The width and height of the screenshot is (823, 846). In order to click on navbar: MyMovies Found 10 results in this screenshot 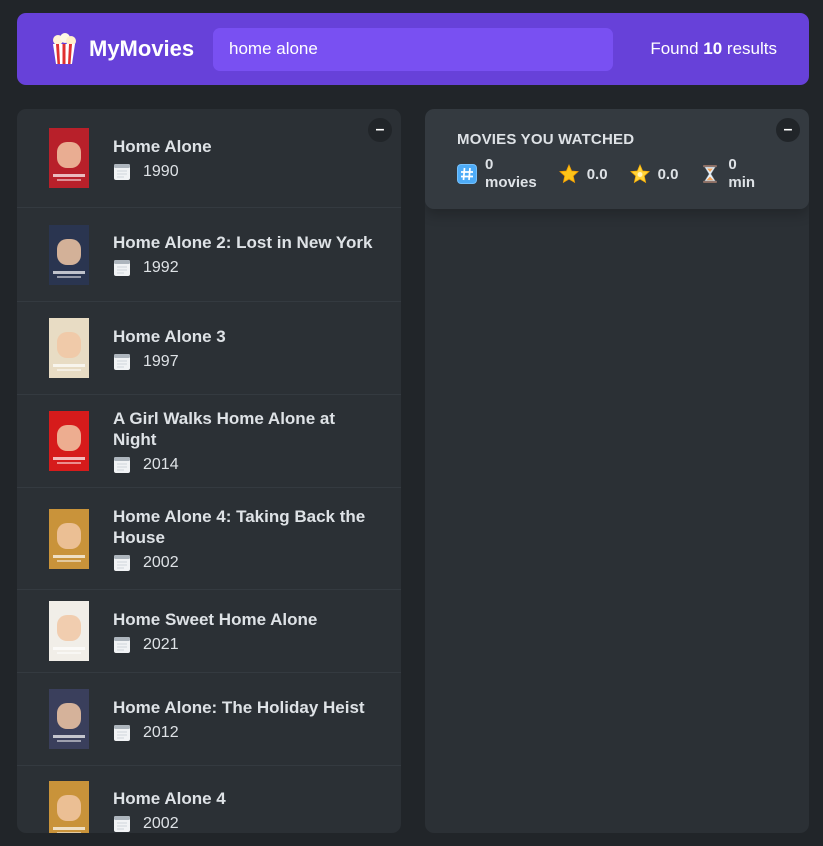, I will do `click(413, 49)`.